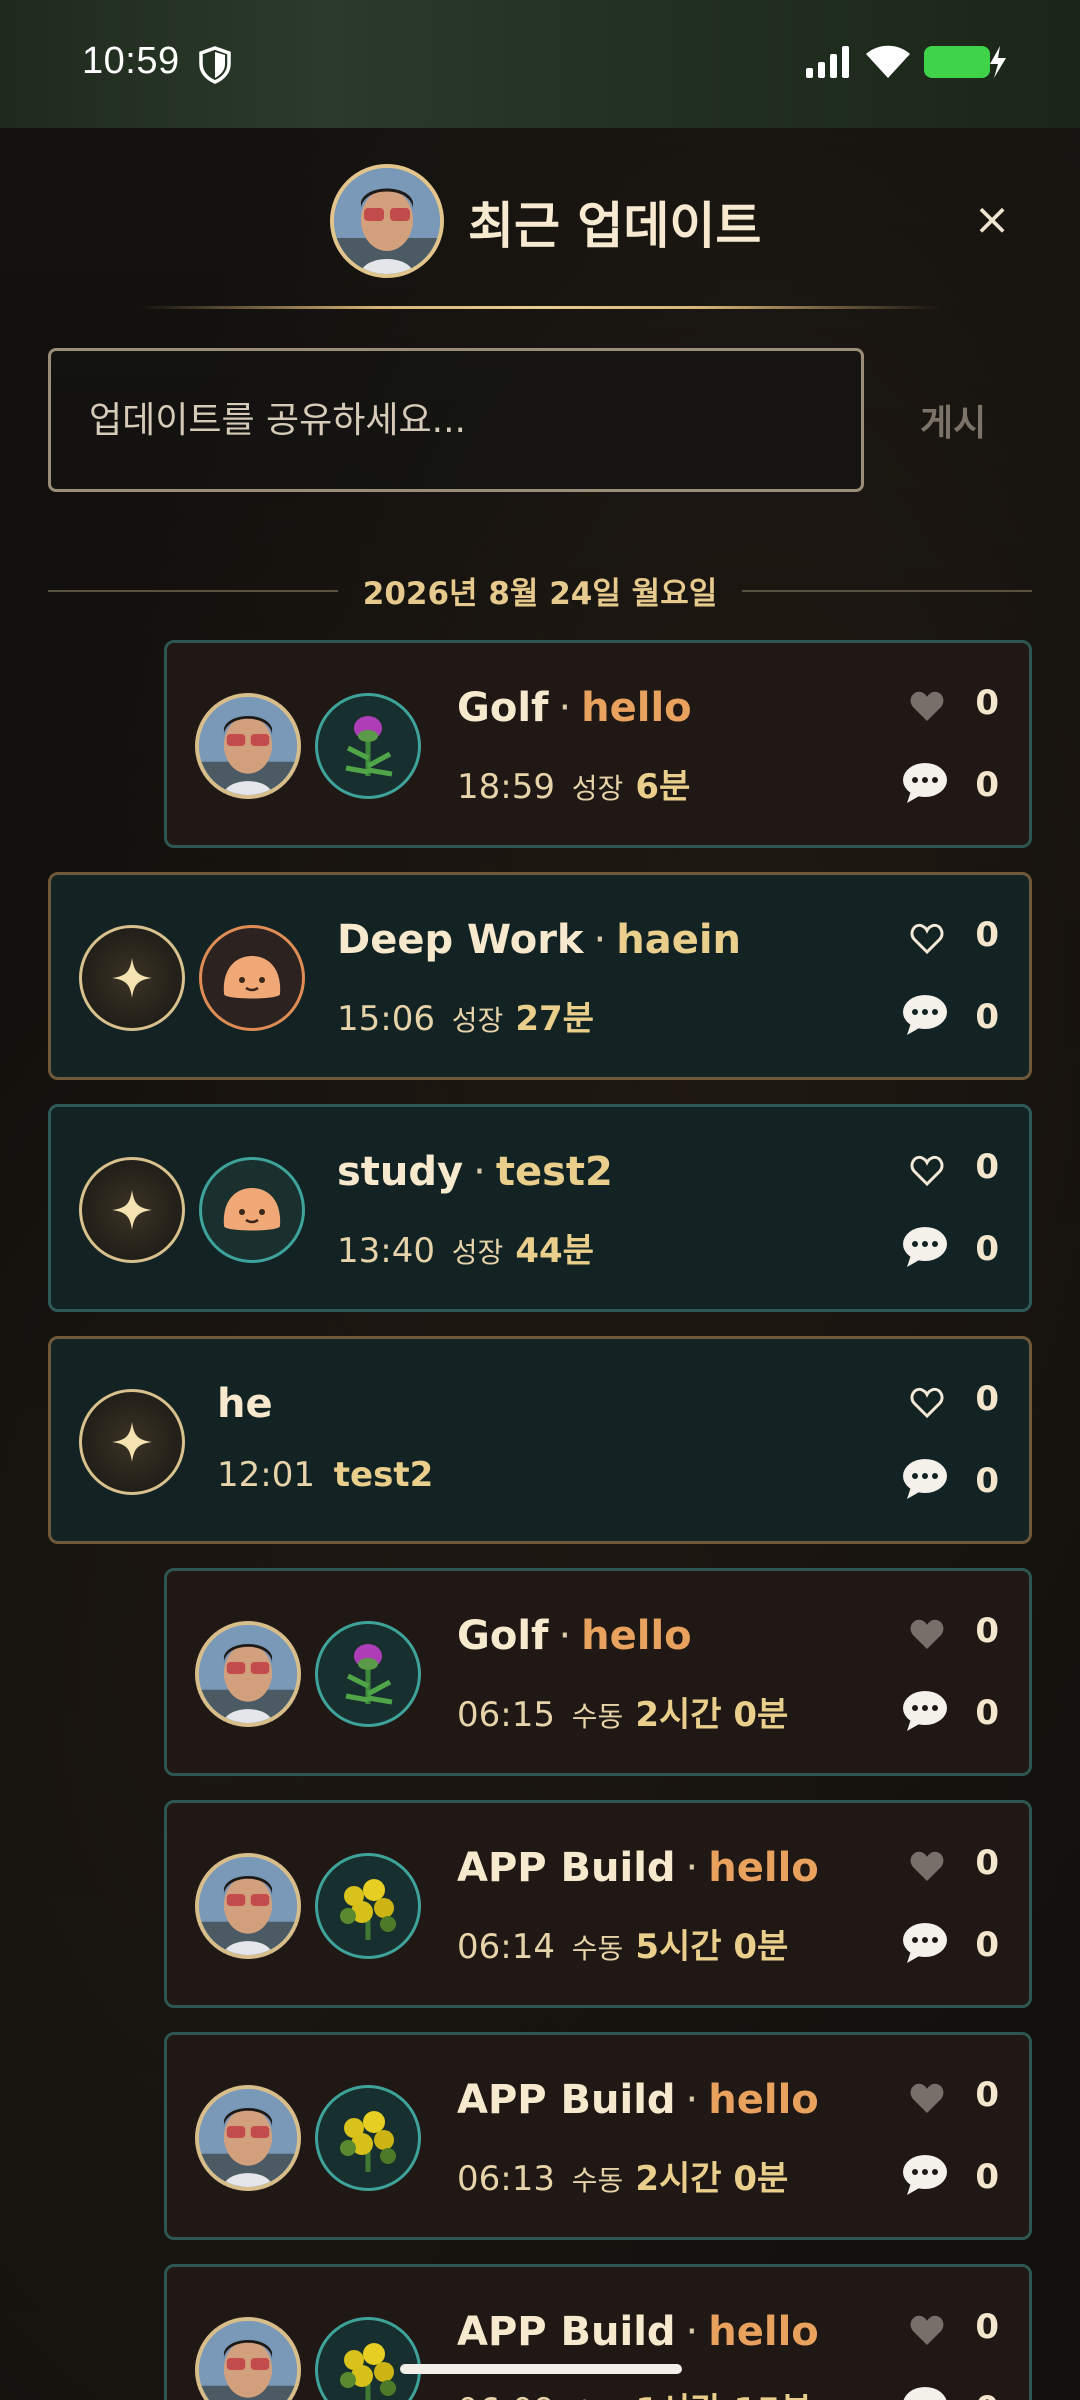 This screenshot has height=2400, width=1080. I want to click on feed-card: APP Build · hello 06:13 수동 2시간 0분 0 0, so click(598, 2136).